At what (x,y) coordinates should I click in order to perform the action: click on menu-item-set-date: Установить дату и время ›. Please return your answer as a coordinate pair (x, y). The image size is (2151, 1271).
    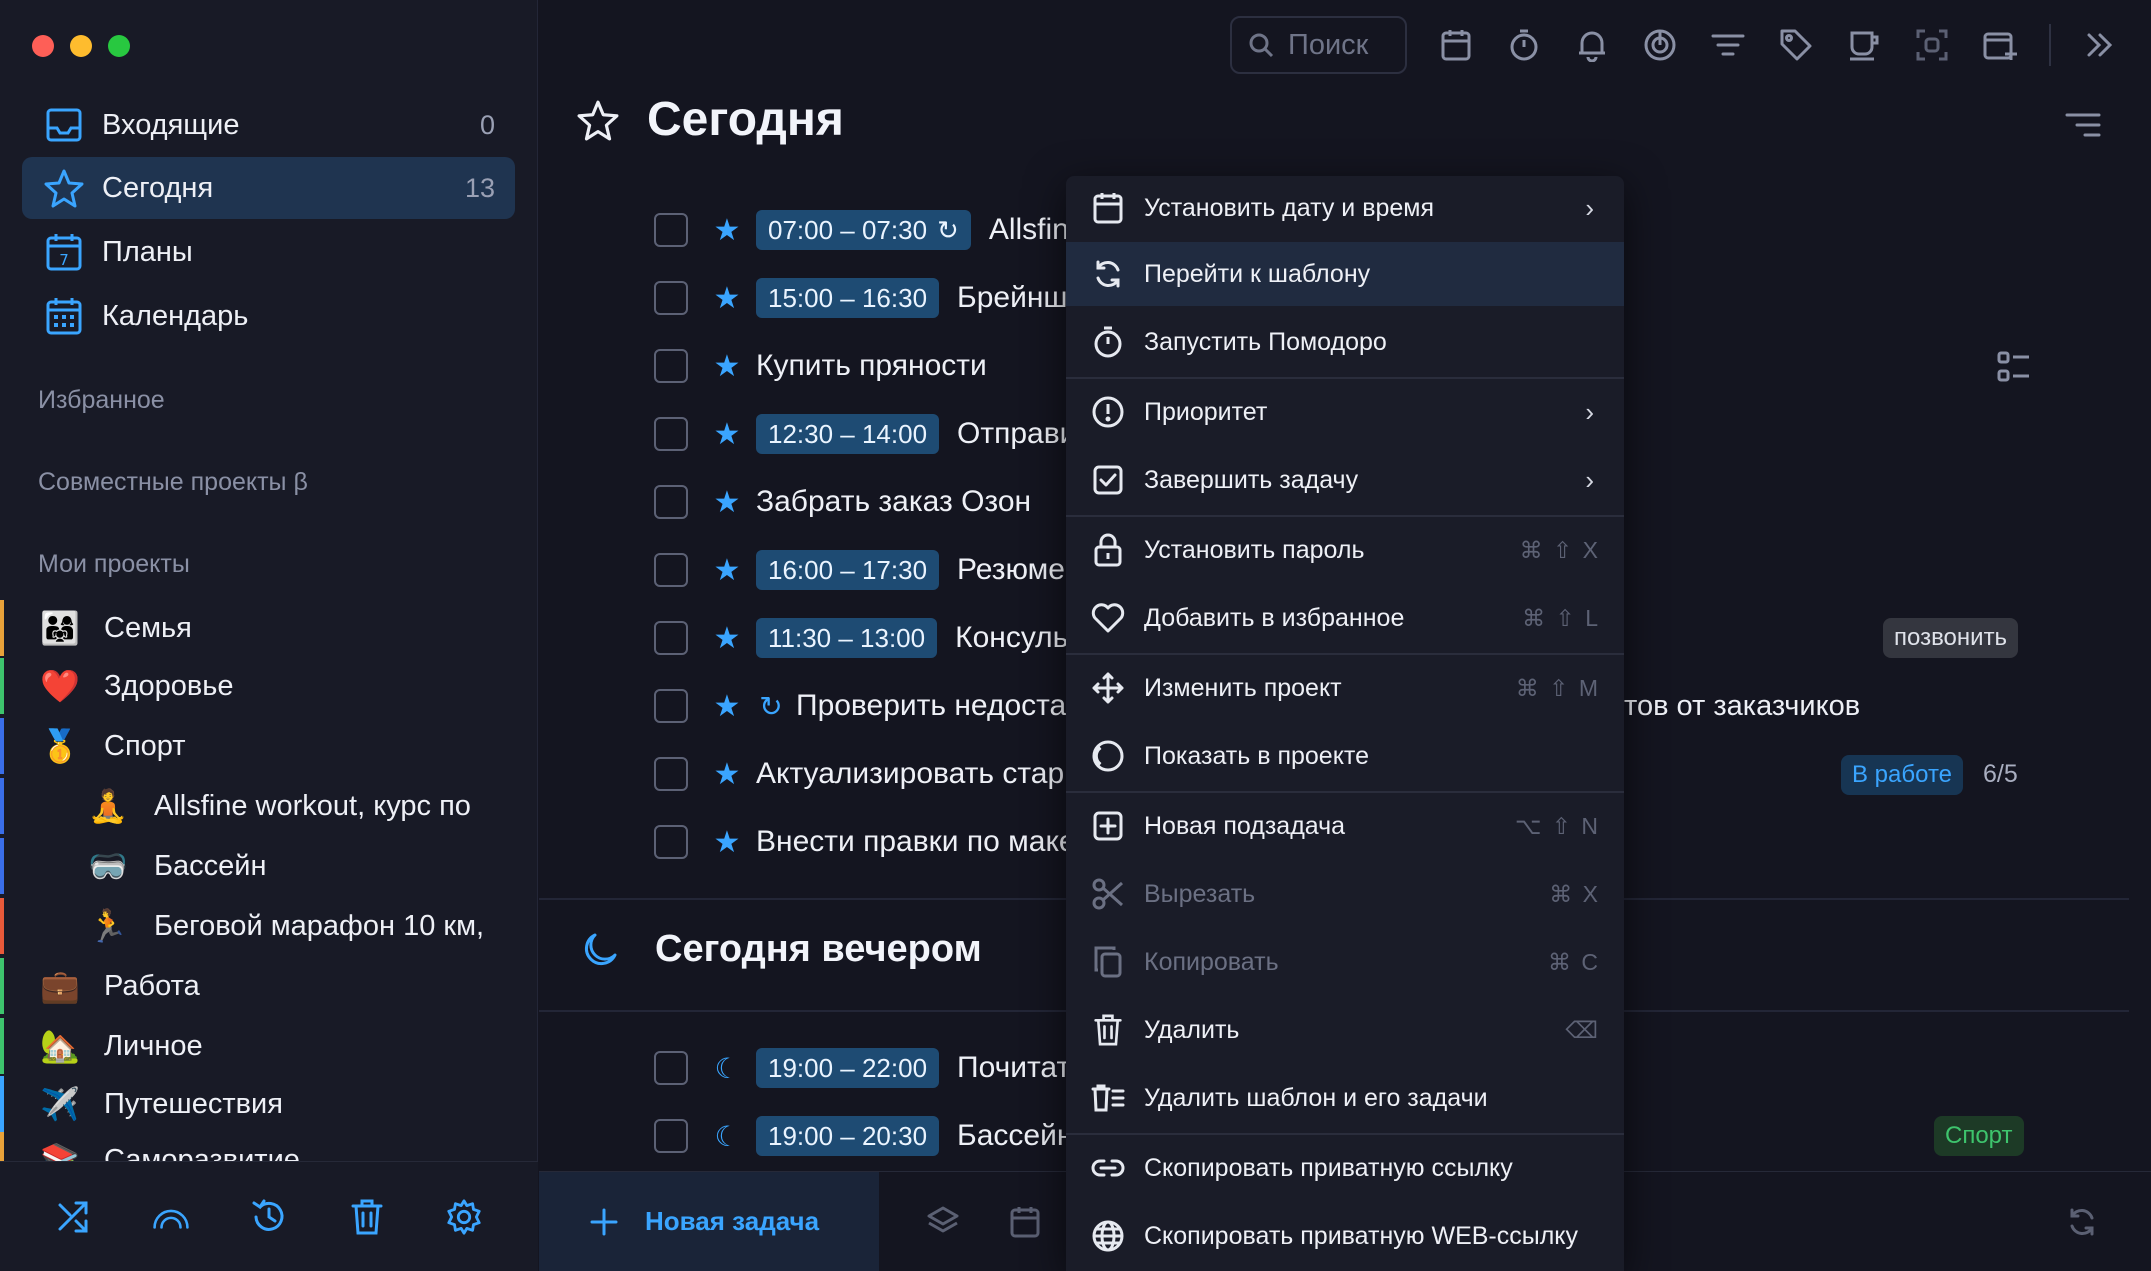
    Looking at the image, I should click on (1345, 208).